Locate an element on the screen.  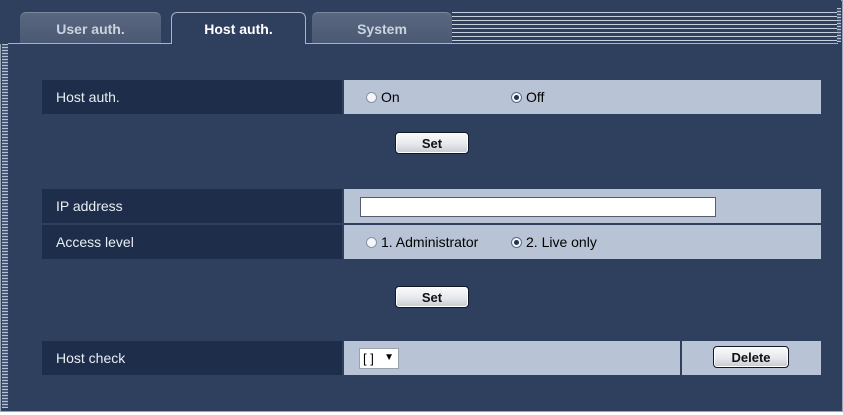
access-level-label: Access level is located at coordinates (192, 242).